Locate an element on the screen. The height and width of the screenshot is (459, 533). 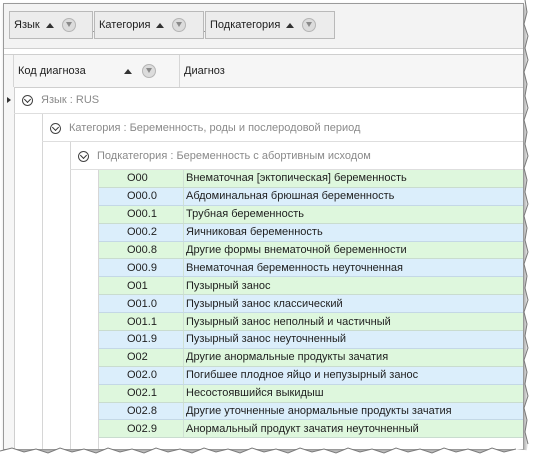
diagnosis-name-cell: Внематочная беременность неуточненная is located at coordinates (293, 268).